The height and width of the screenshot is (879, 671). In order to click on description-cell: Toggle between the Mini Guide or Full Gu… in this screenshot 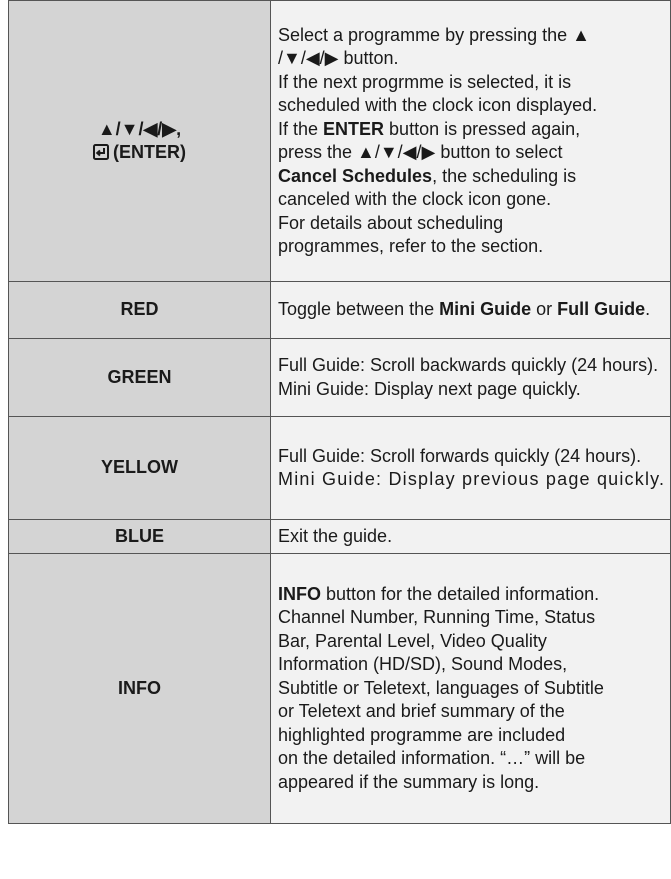, I will do `click(470, 310)`.